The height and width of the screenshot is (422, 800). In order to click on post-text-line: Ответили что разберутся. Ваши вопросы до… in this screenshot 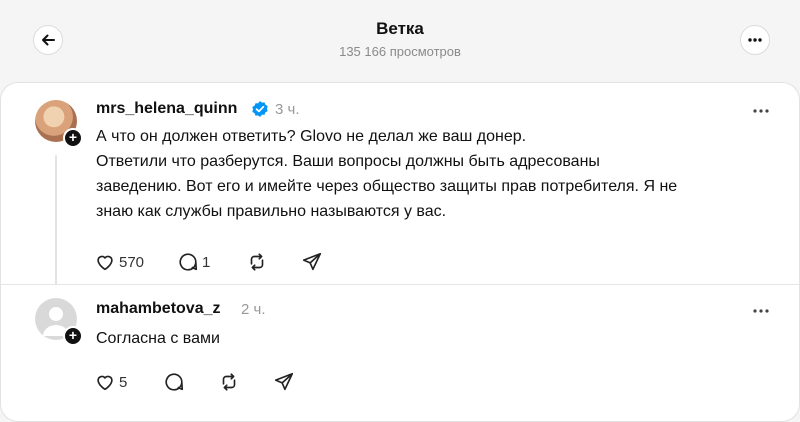, I will do `click(348, 161)`.